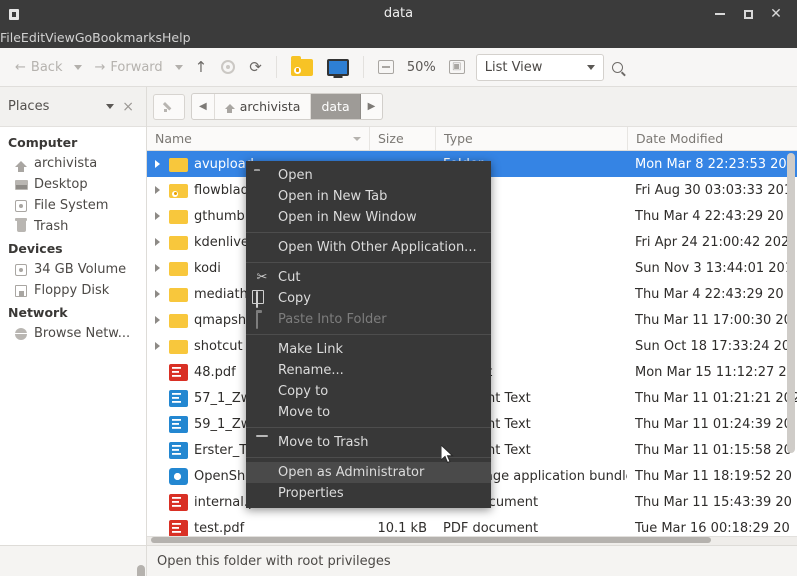  I want to click on back-button: ← Back, so click(38, 67).